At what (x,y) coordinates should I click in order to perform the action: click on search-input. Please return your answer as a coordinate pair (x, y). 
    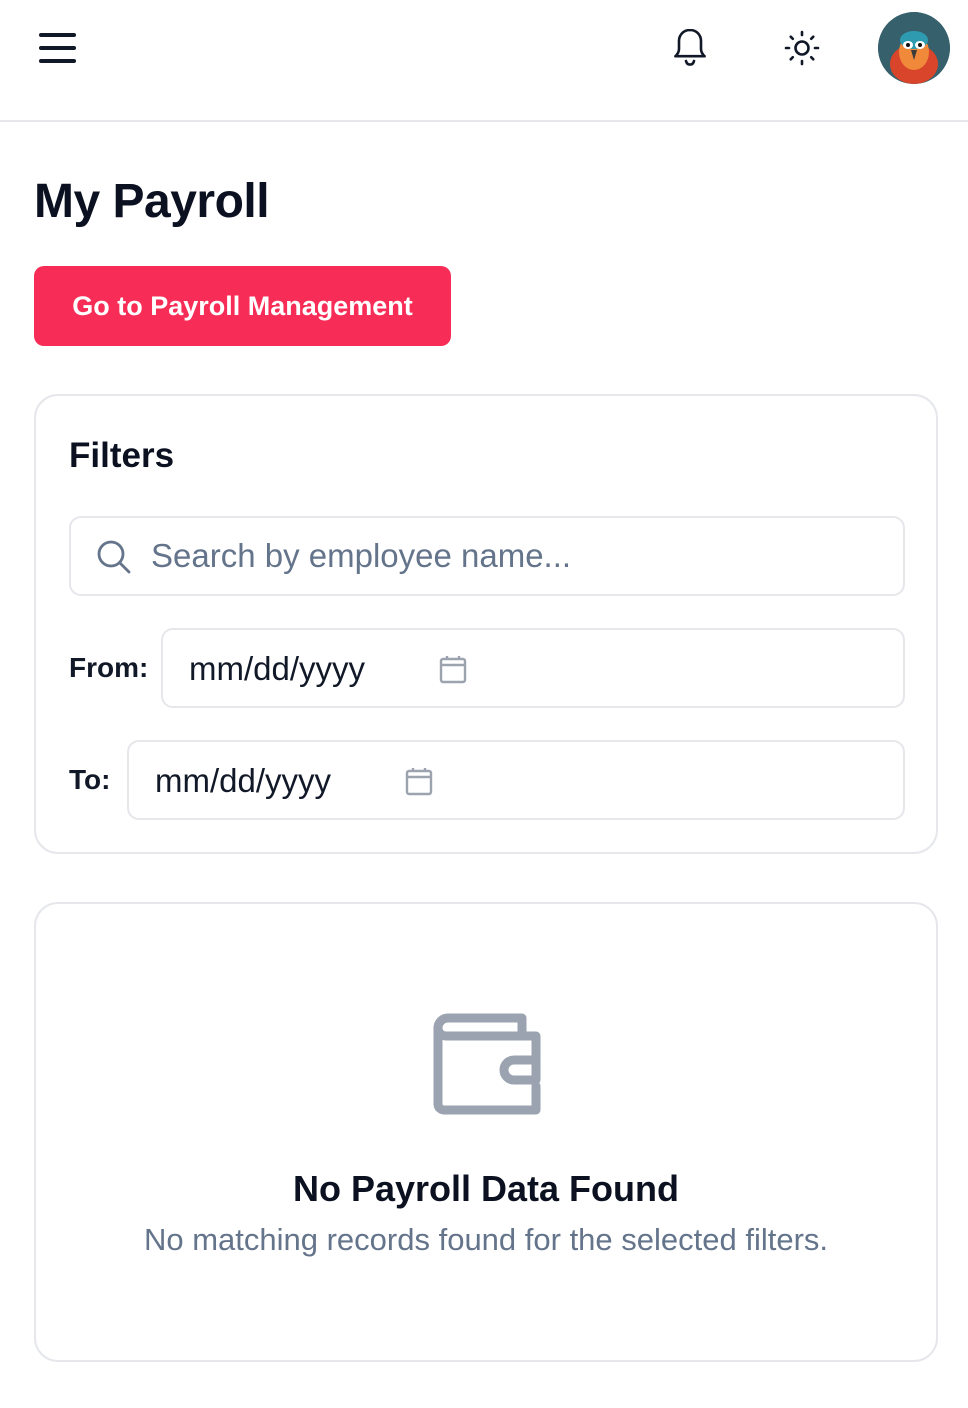
    Looking at the image, I should click on (521, 556).